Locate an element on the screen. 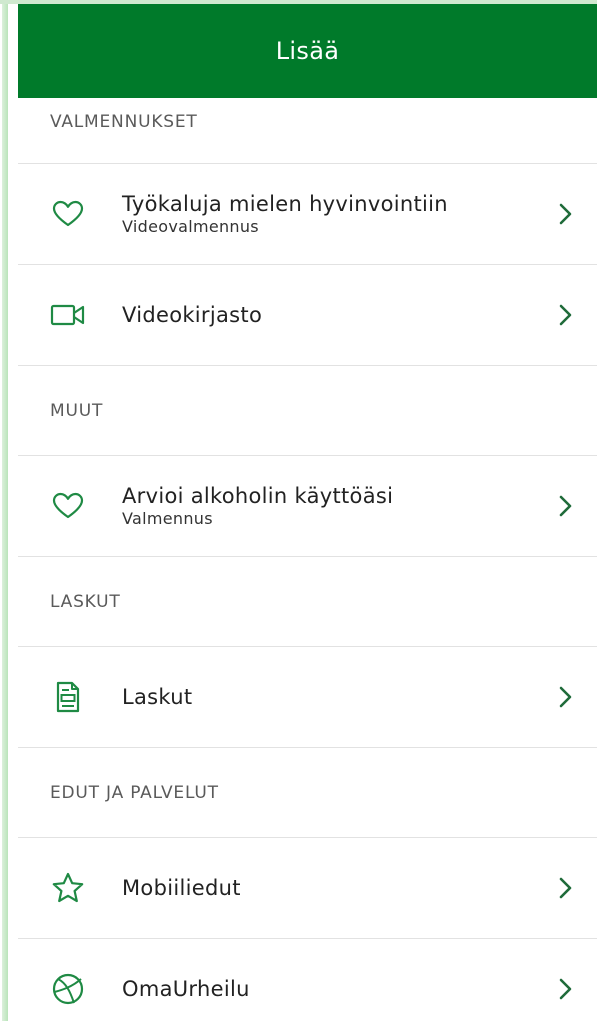 The image size is (597, 1021). star-icon is located at coordinates (68, 888).